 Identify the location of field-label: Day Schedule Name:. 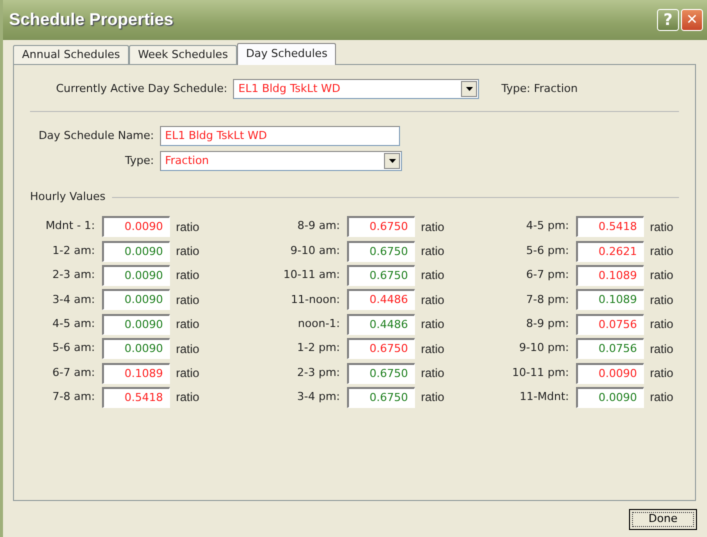
(96, 136).